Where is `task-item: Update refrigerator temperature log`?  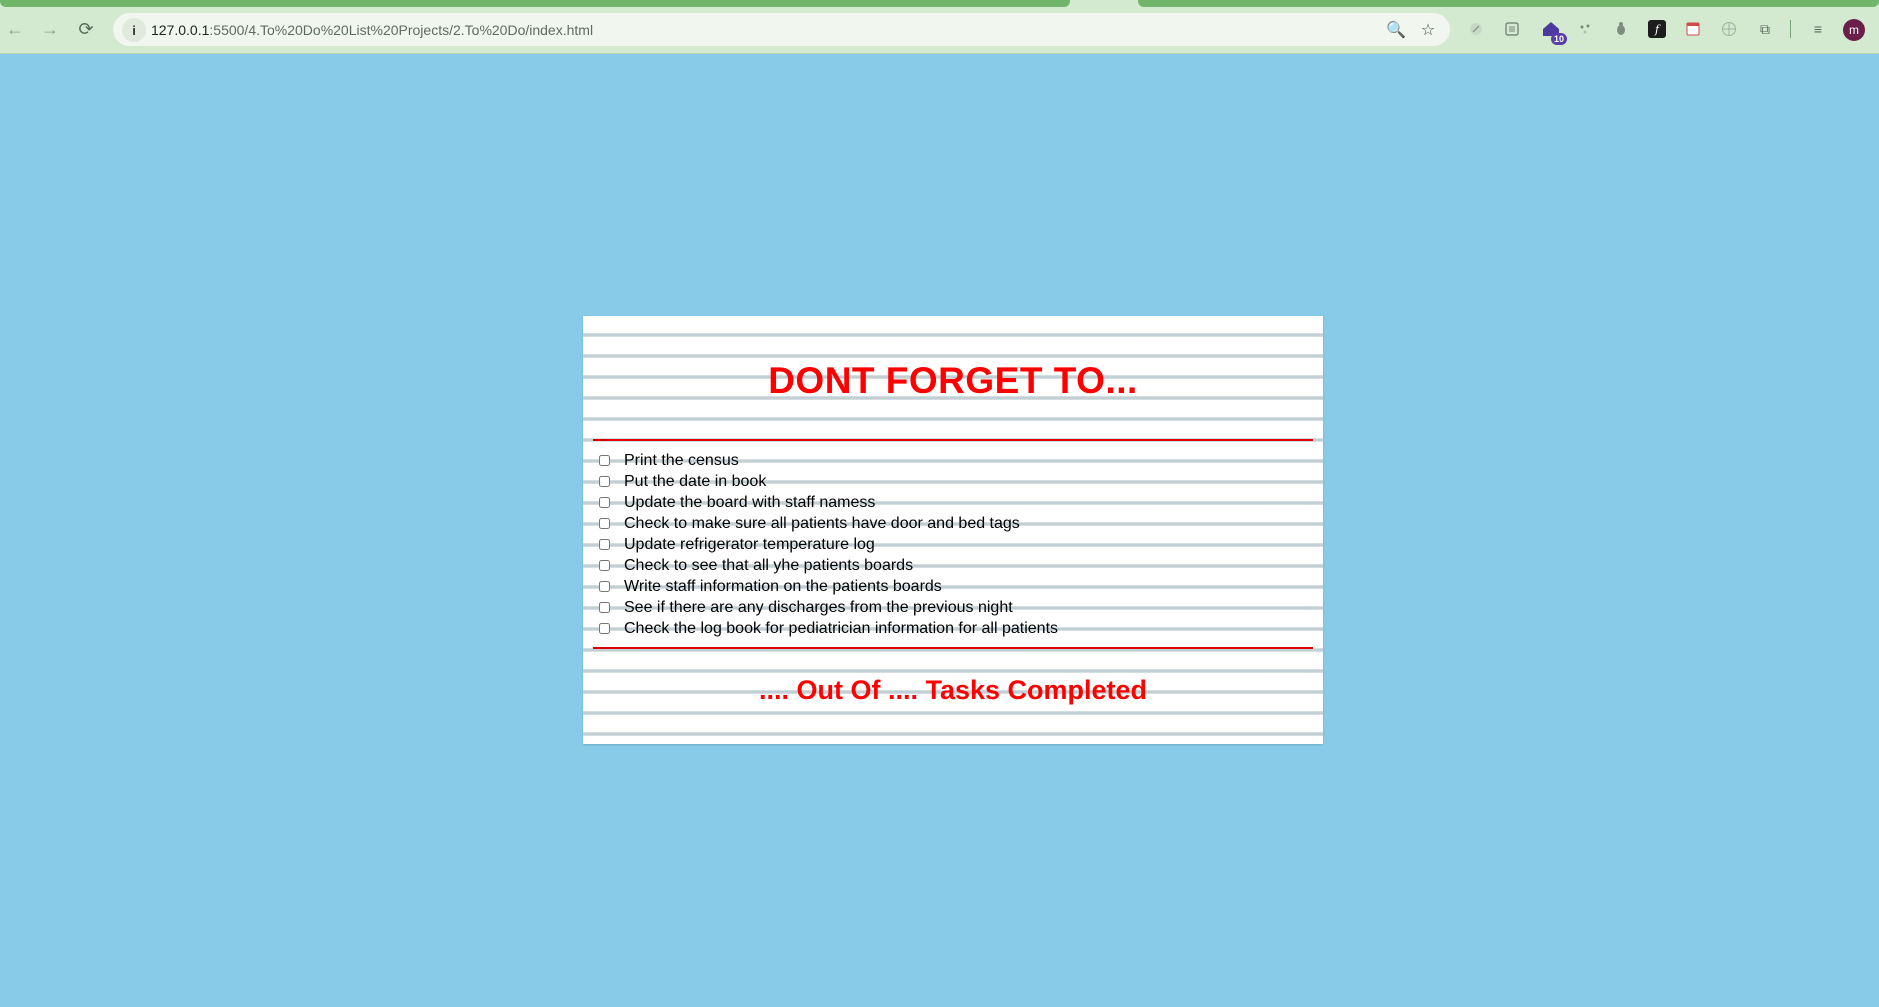 task-item: Update refrigerator temperature log is located at coordinates (953, 544).